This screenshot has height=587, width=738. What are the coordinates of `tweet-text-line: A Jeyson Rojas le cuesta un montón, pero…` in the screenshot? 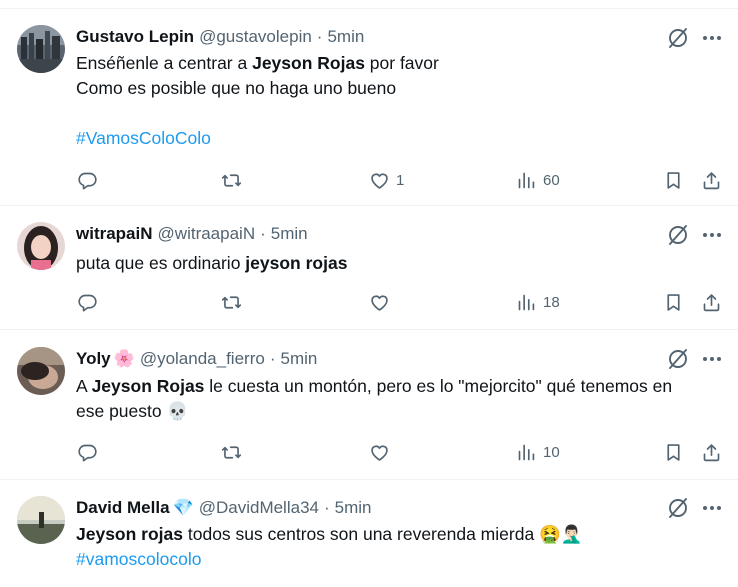 It's located at (401, 386).